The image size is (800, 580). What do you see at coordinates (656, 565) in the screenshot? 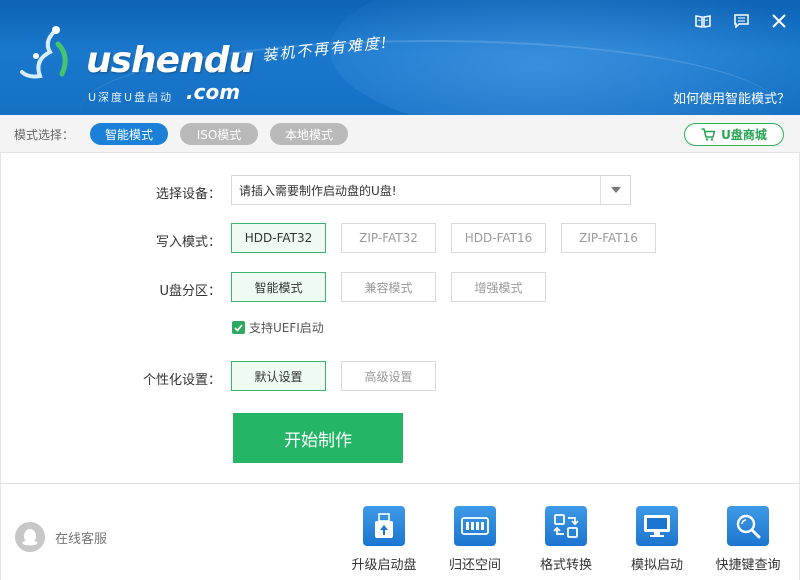
I see `simulate-boot-label: 模拟启动` at bounding box center [656, 565].